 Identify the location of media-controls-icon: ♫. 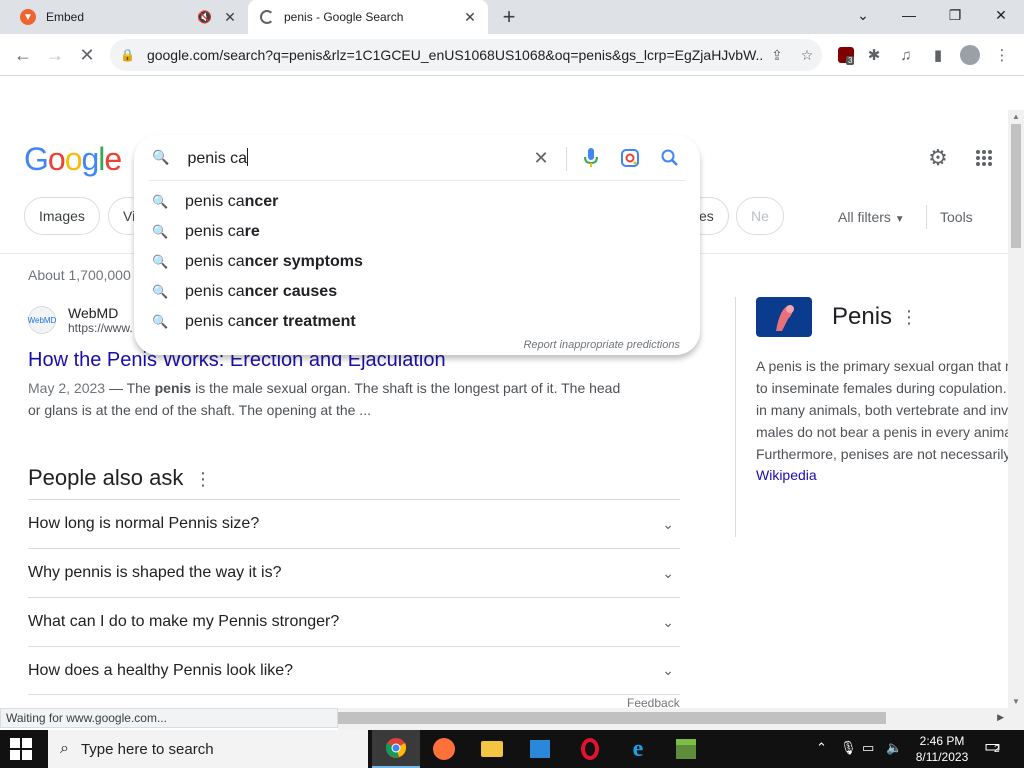
(906, 55).